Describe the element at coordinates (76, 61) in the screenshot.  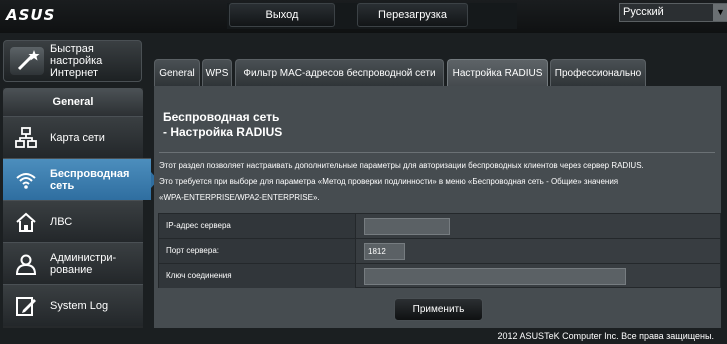
I see `quick-setup-label: Быстрая настройка Интернет` at that location.